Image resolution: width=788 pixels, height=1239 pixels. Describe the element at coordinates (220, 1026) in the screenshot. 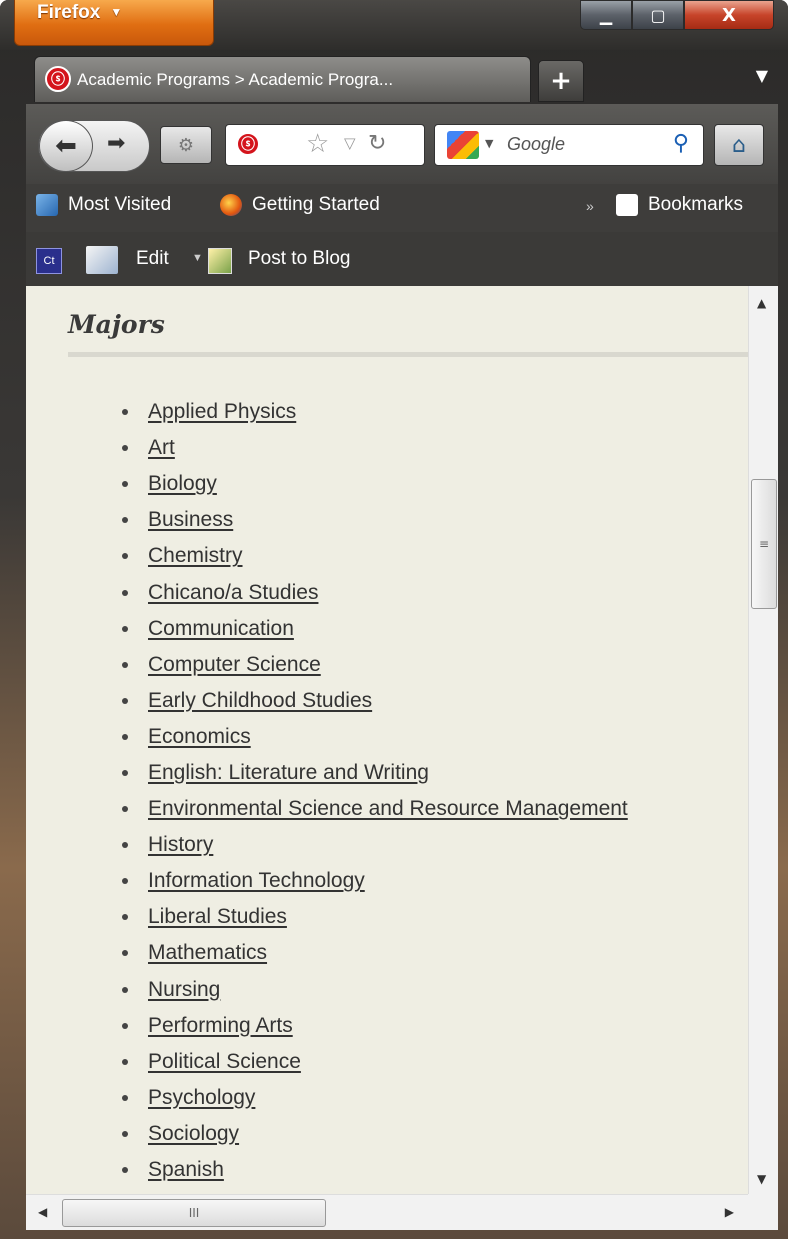

I see `major-link: Performing Arts` at that location.